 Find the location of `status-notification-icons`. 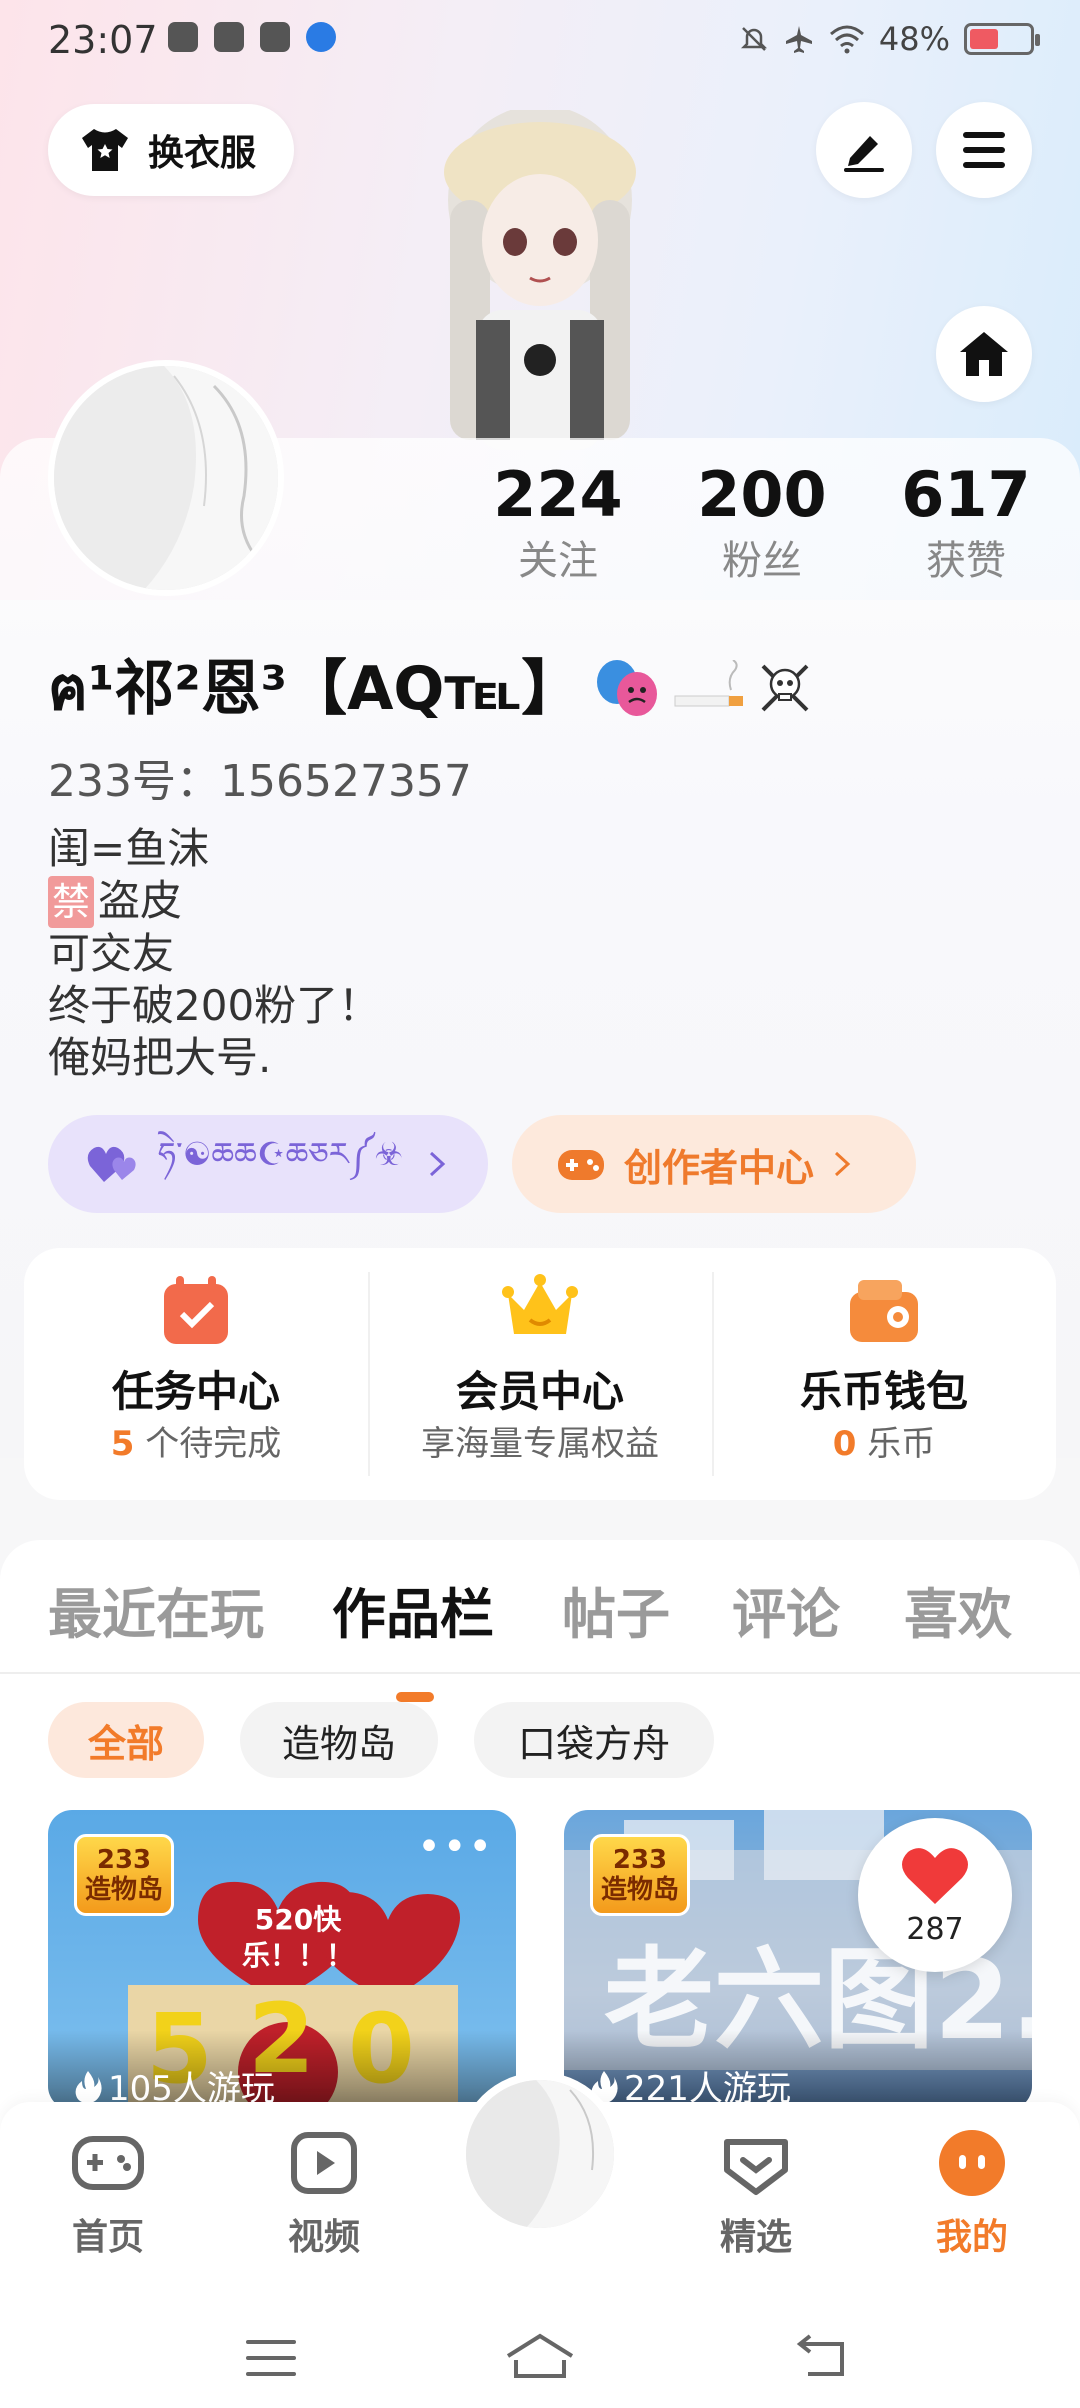

status-notification-icons is located at coordinates (252, 37).